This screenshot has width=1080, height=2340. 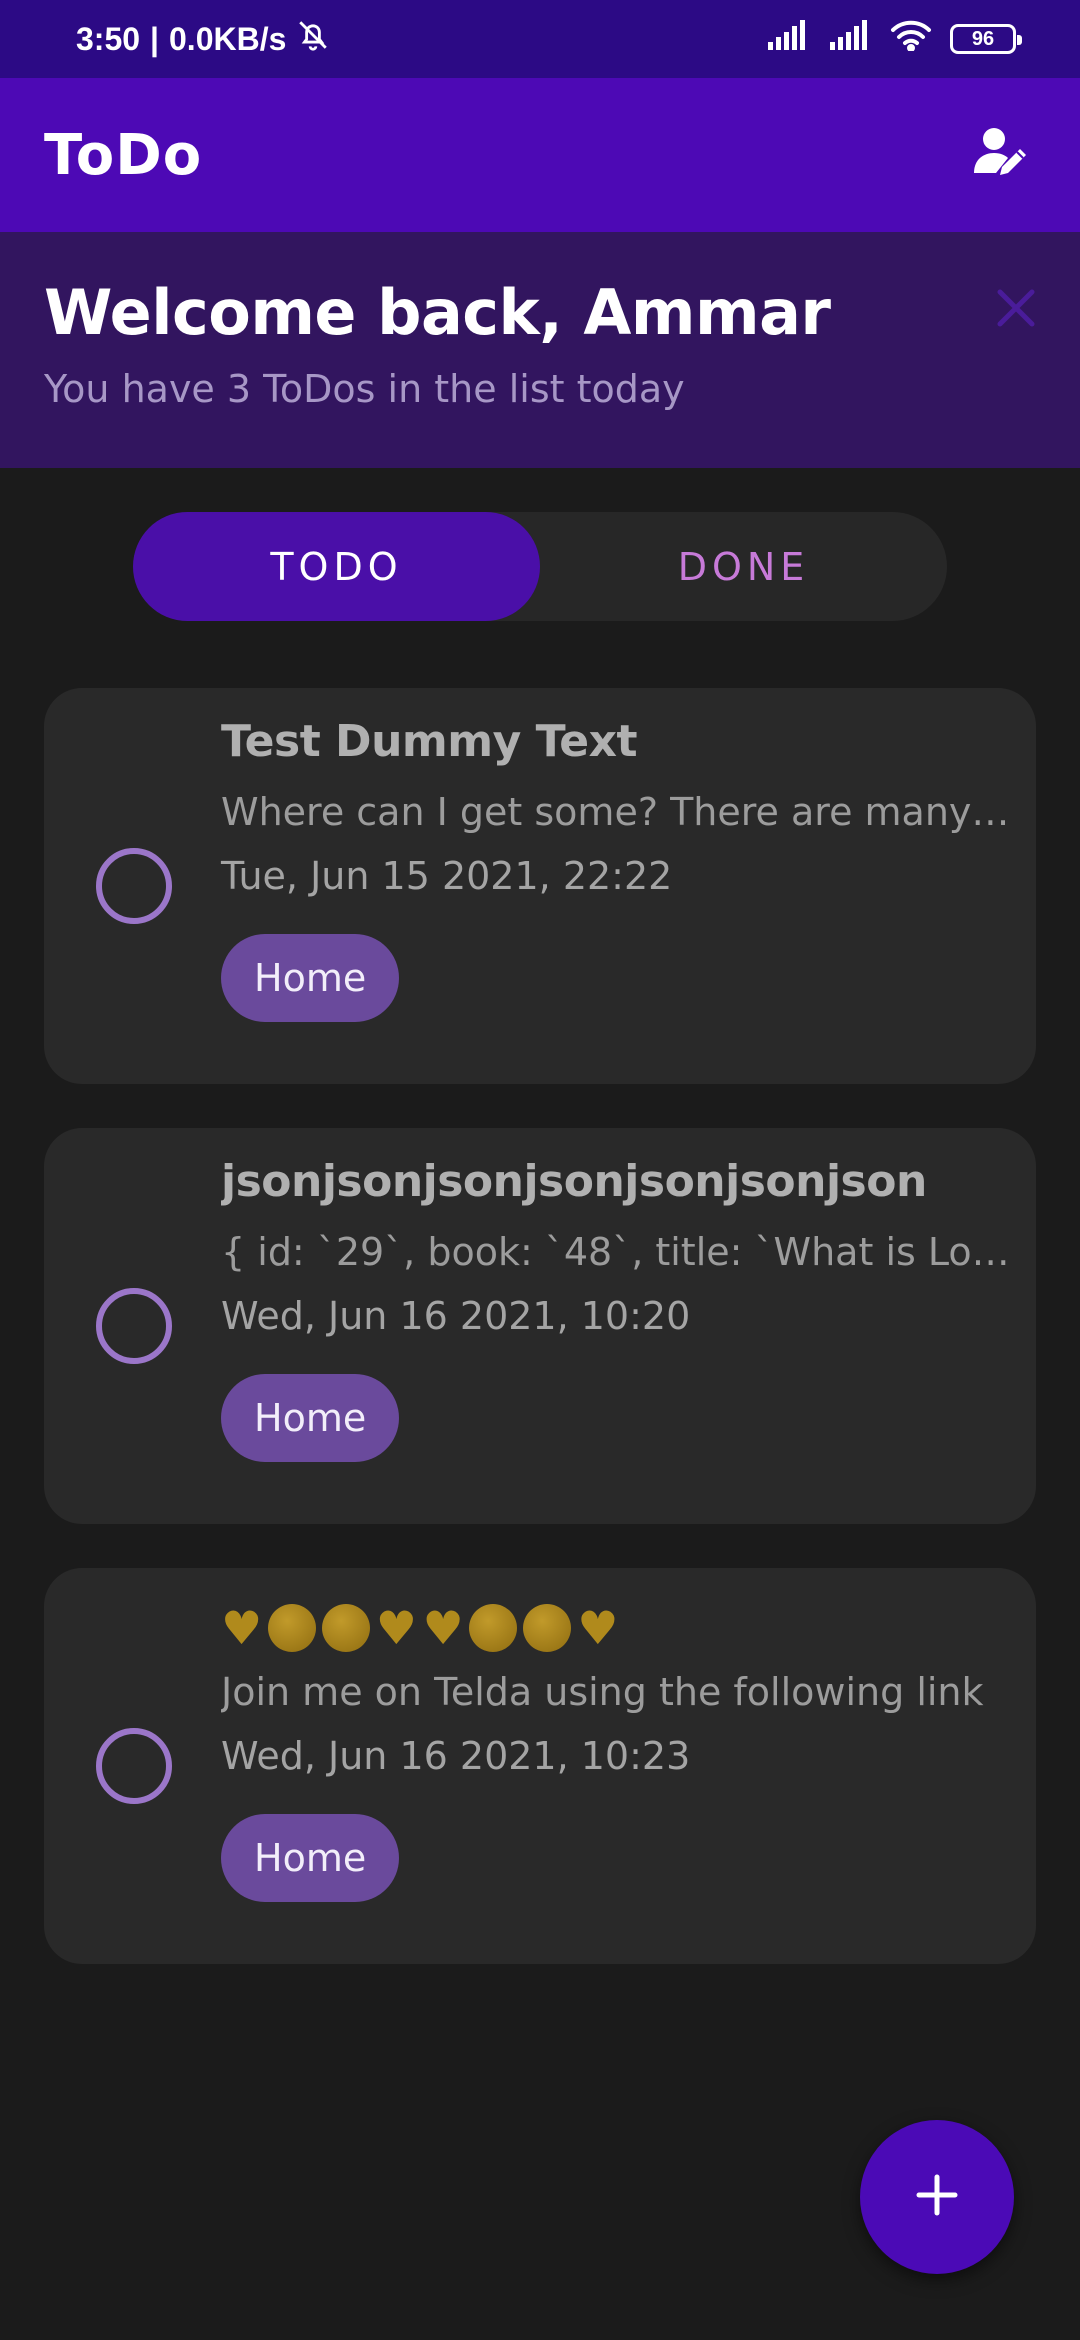 I want to click on todo-date: Tue, Jun 15 2021, 22:22, so click(x=447, y=876).